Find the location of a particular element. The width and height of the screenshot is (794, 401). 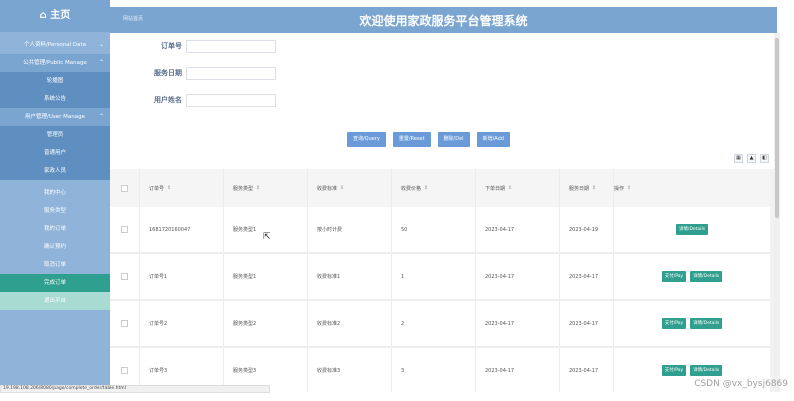

page-scrollbar is located at coordinates (777, 212).